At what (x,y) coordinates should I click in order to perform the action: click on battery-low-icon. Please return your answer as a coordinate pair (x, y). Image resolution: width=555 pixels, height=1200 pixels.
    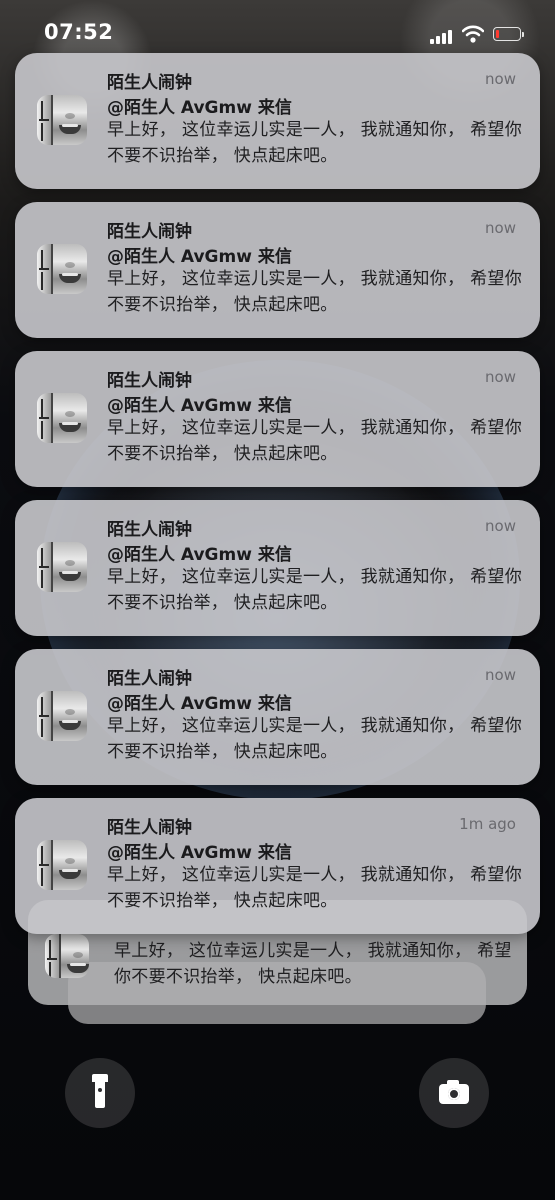
    Looking at the image, I should click on (508, 34).